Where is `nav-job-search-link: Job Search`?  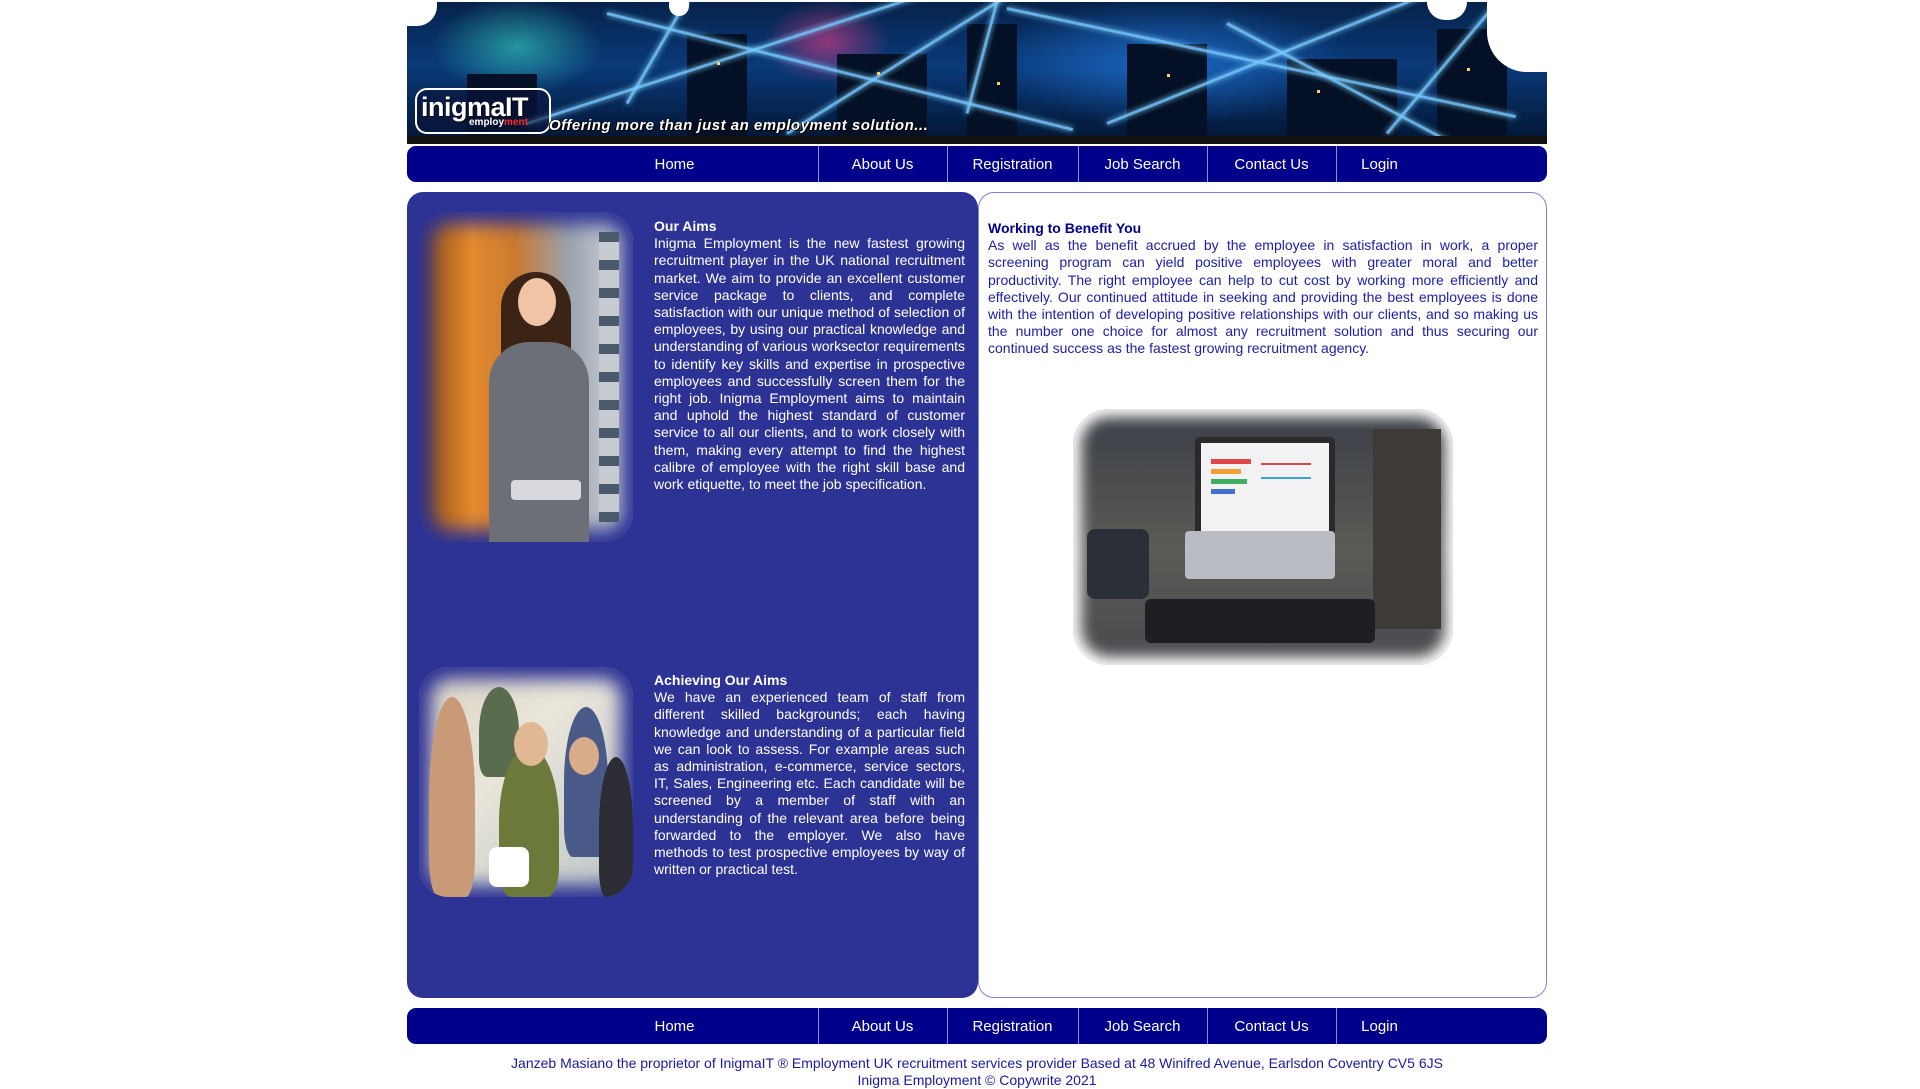 nav-job-search-link: Job Search is located at coordinates (1143, 164).